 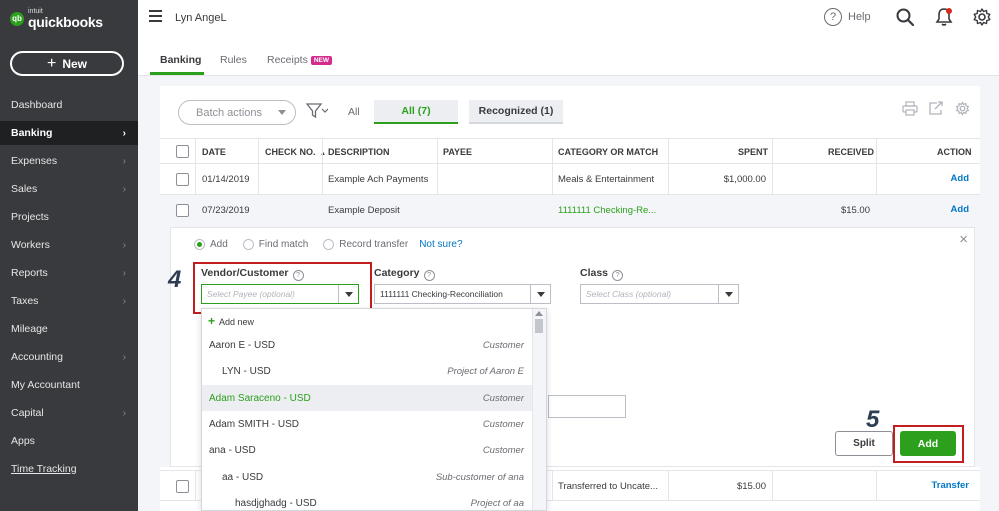 I want to click on header-date: DATE, so click(x=214, y=152).